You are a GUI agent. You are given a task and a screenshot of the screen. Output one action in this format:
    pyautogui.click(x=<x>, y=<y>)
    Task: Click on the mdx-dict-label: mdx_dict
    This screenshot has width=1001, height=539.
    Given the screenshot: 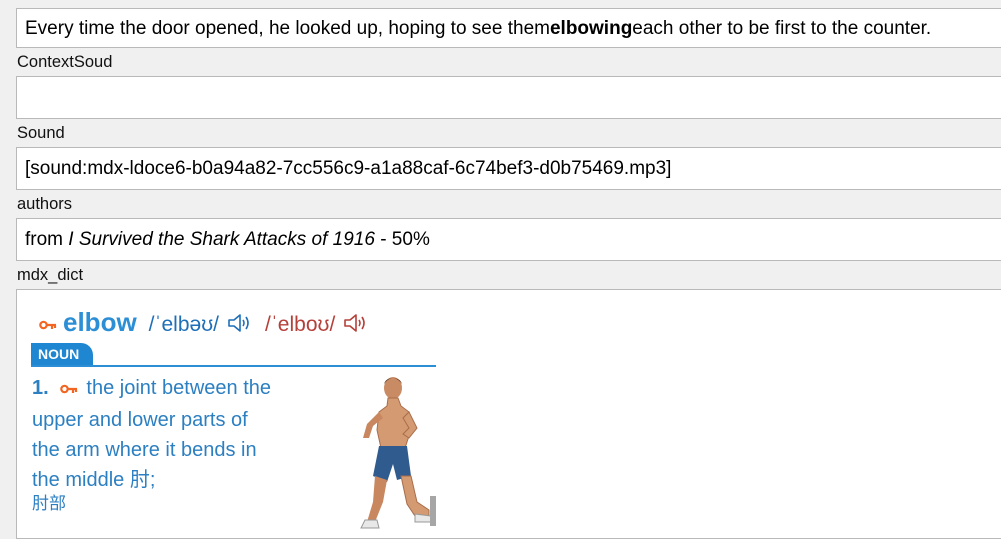 What is the action you would take?
    pyautogui.click(x=50, y=275)
    